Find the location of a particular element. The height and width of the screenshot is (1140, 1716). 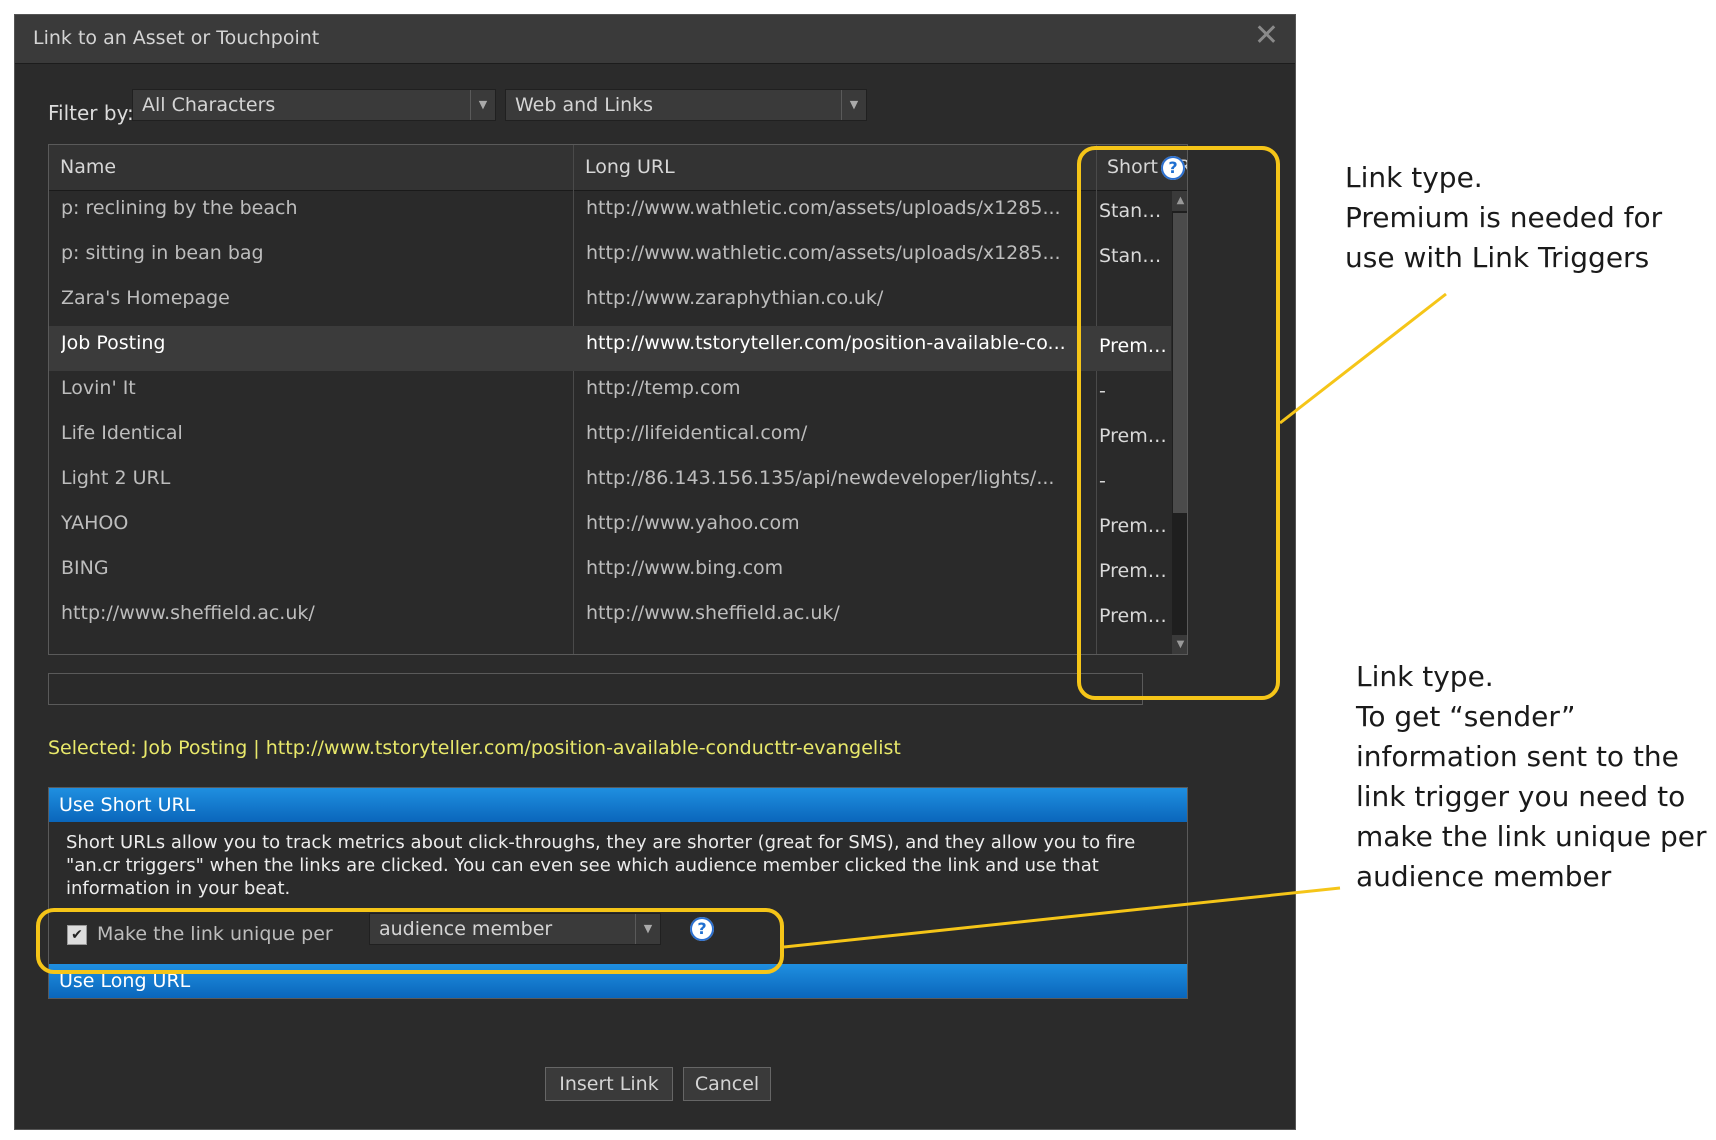

callout-bottom-line: audience member is located at coordinates (1484, 876).